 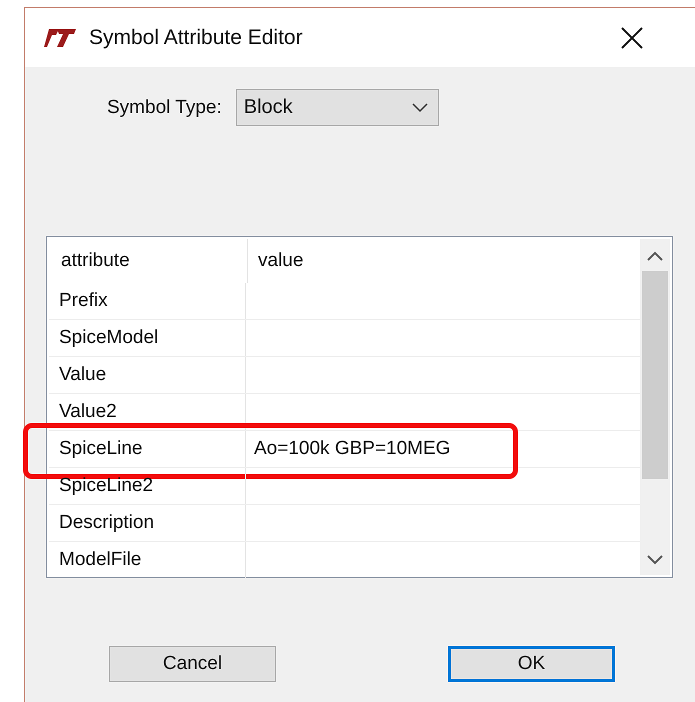 I want to click on column-header: attribute, so click(x=148, y=261).